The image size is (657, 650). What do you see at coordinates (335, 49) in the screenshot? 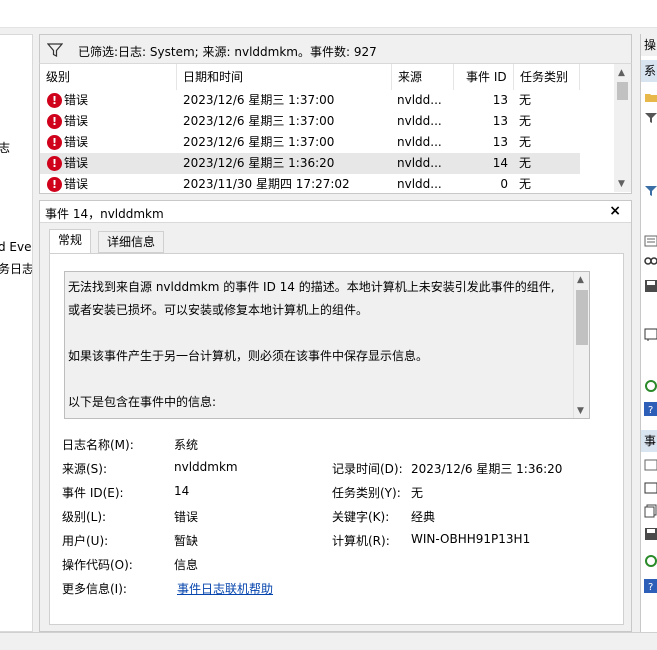
I see `filter-bar: 已筛选:日志: System; 来源: nvlddmkm。事件数: 927` at bounding box center [335, 49].